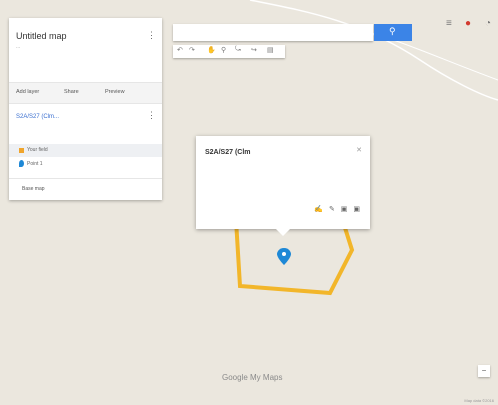 This screenshot has height=405, width=498. What do you see at coordinates (359, 150) in the screenshot?
I see `close-icon: ✕` at bounding box center [359, 150].